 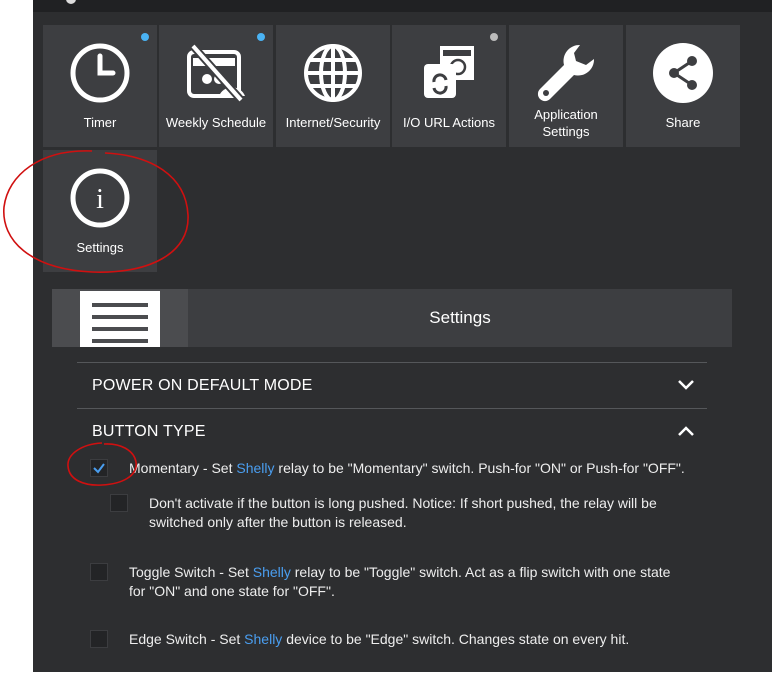 What do you see at coordinates (216, 73) in the screenshot?
I see `weekly-schedule-icon` at bounding box center [216, 73].